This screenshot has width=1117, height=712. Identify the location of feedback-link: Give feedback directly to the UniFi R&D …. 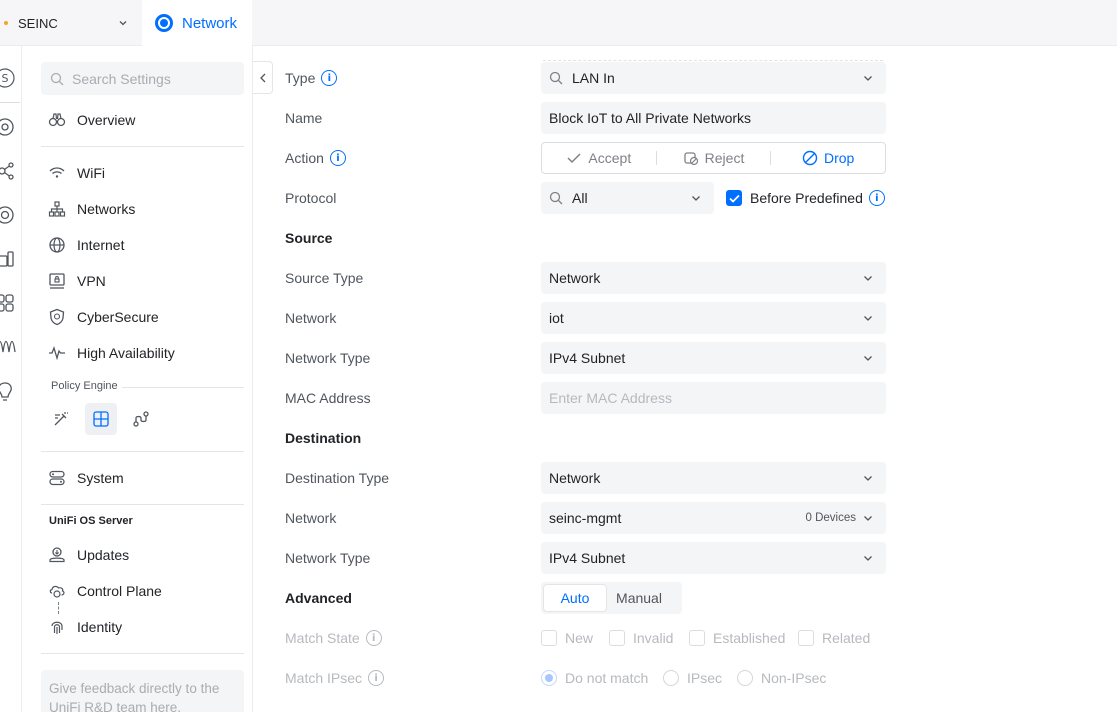
(142, 691).